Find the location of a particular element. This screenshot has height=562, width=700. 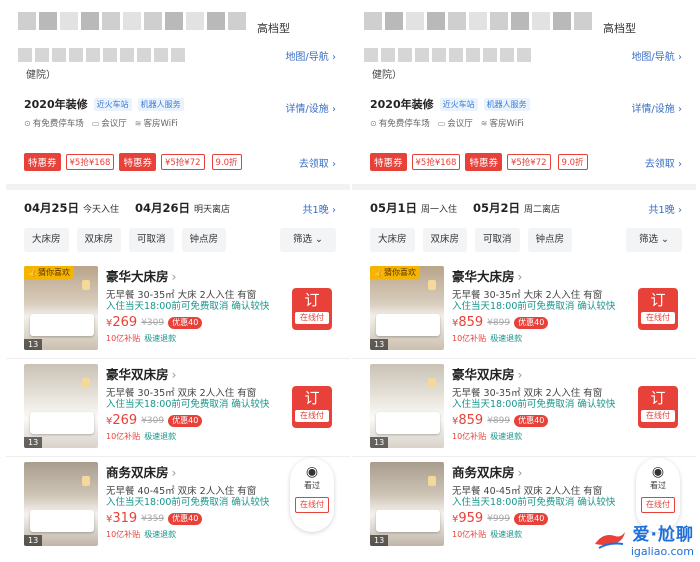

eye-icon: ◉ is located at coordinates (312, 472).